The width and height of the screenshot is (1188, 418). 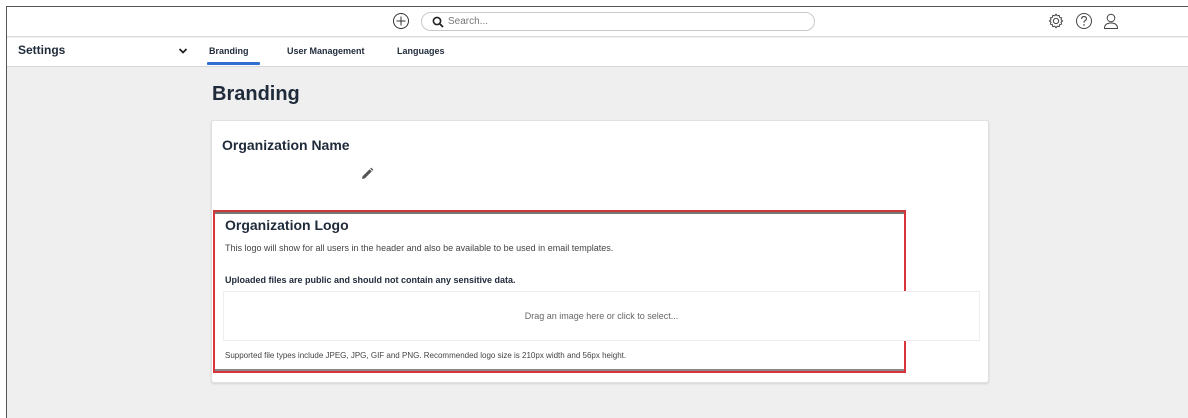 I want to click on top-bar: •••, so click(x=597, y=22).